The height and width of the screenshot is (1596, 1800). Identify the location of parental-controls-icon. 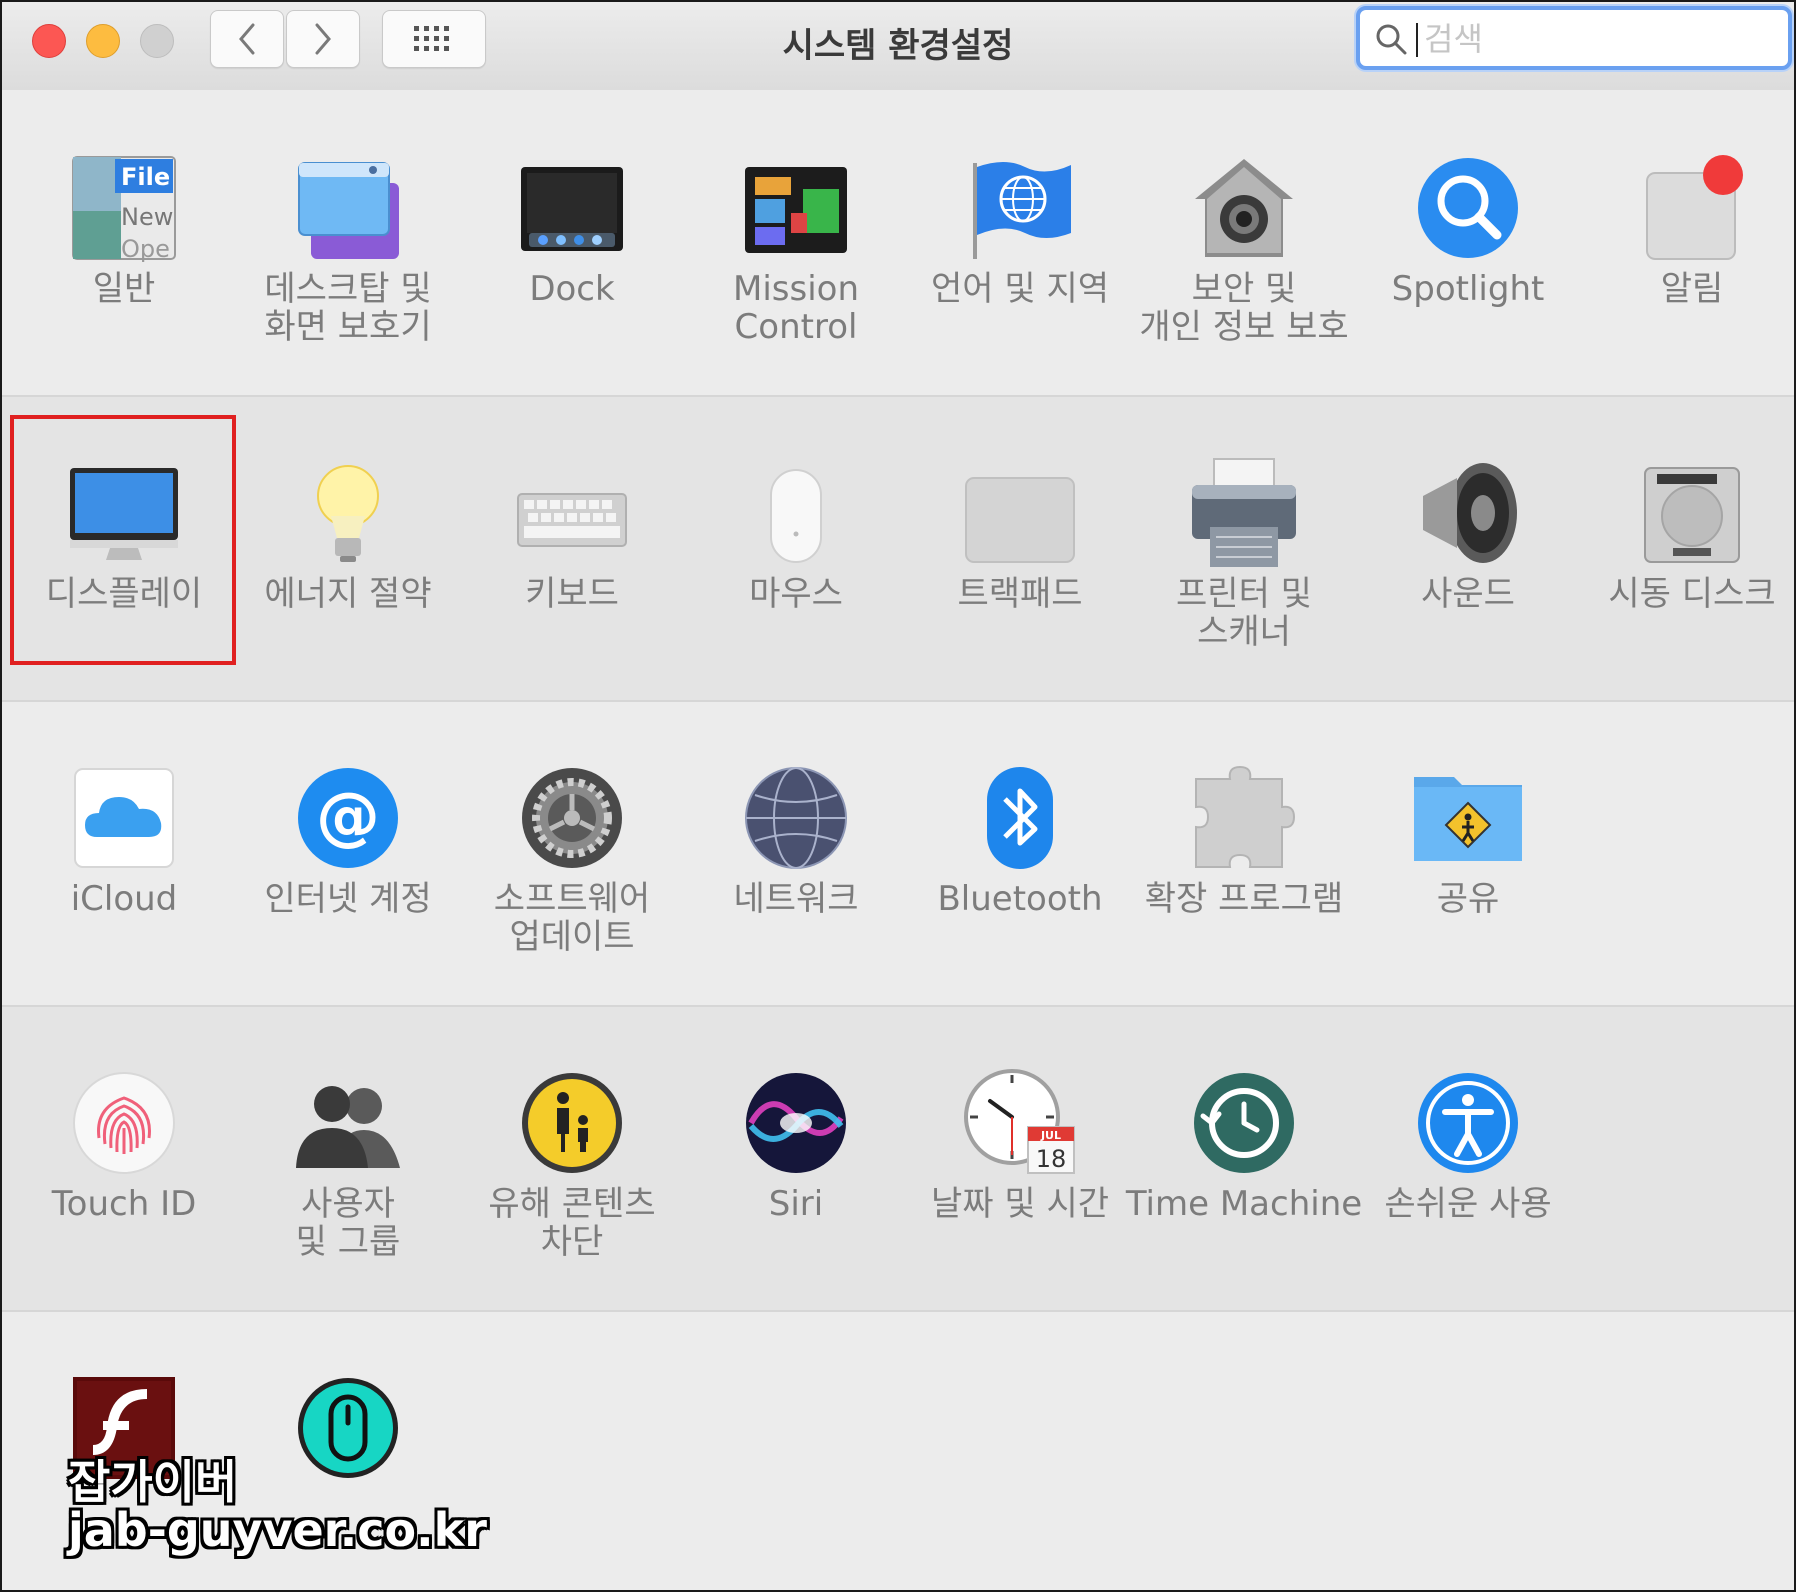
(572, 1123).